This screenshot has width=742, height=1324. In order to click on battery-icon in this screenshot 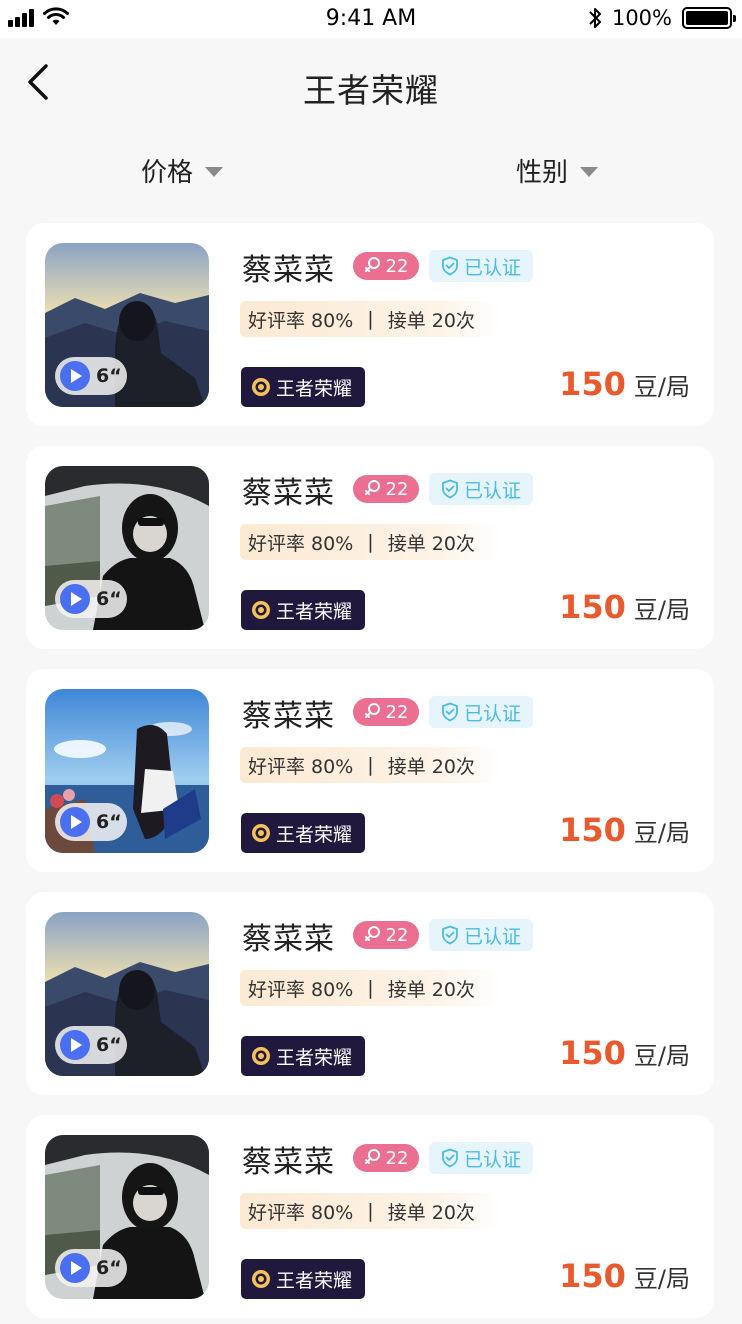, I will do `click(709, 18)`.